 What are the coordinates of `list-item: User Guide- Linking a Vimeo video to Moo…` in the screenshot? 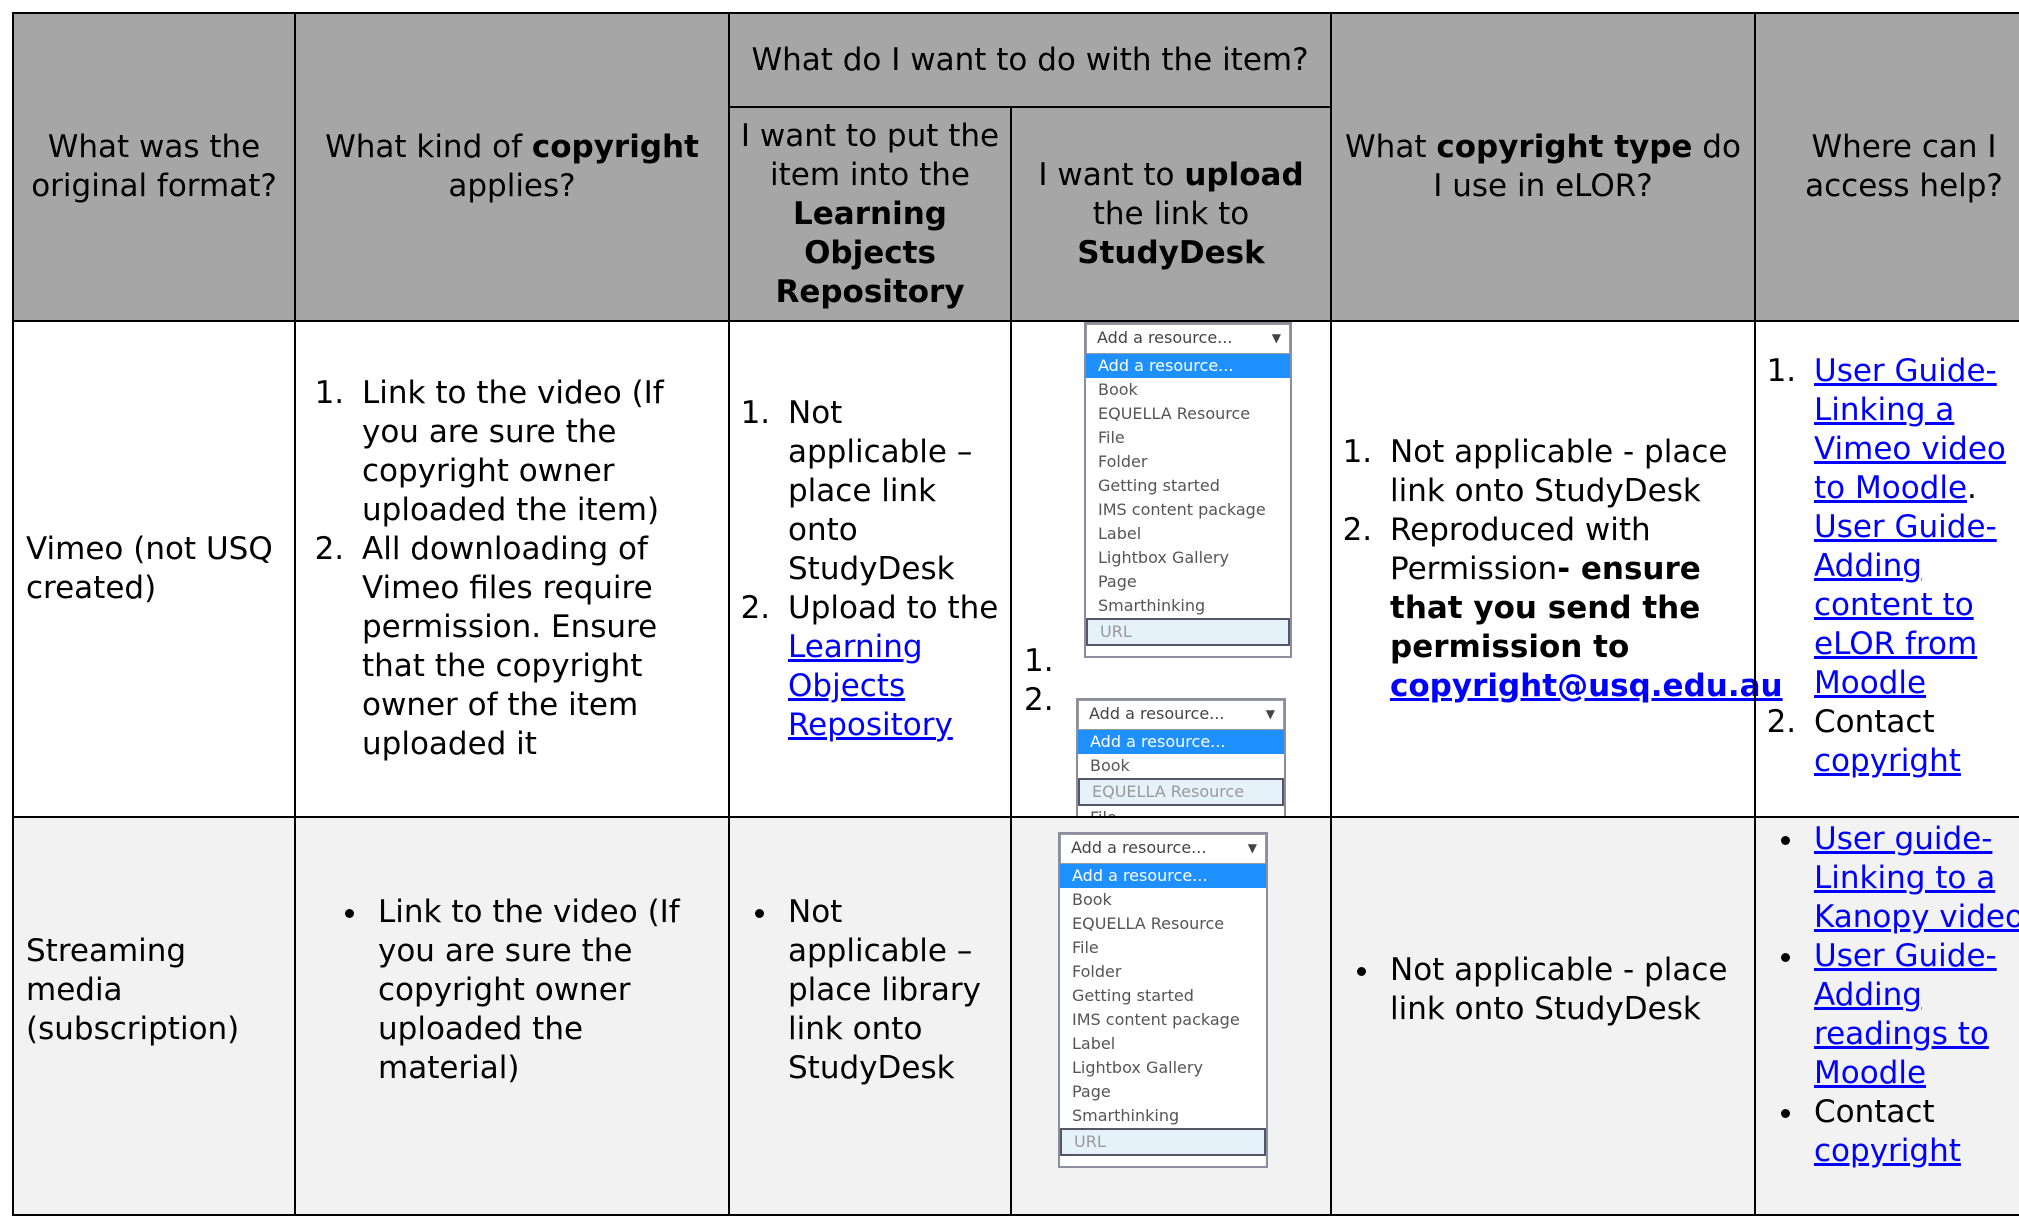 It's located at (1912, 527).